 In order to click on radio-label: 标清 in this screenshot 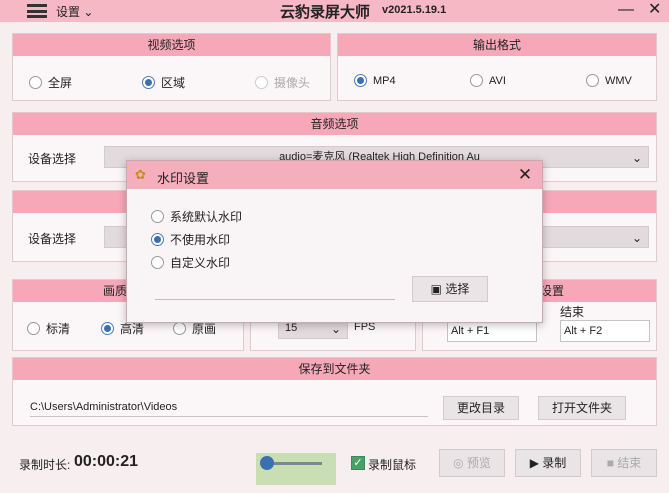, I will do `click(58, 329)`.